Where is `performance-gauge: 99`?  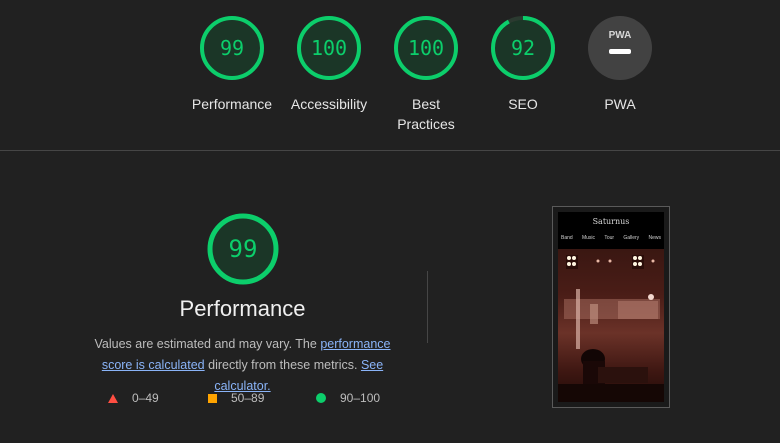 performance-gauge: 99 is located at coordinates (243, 249).